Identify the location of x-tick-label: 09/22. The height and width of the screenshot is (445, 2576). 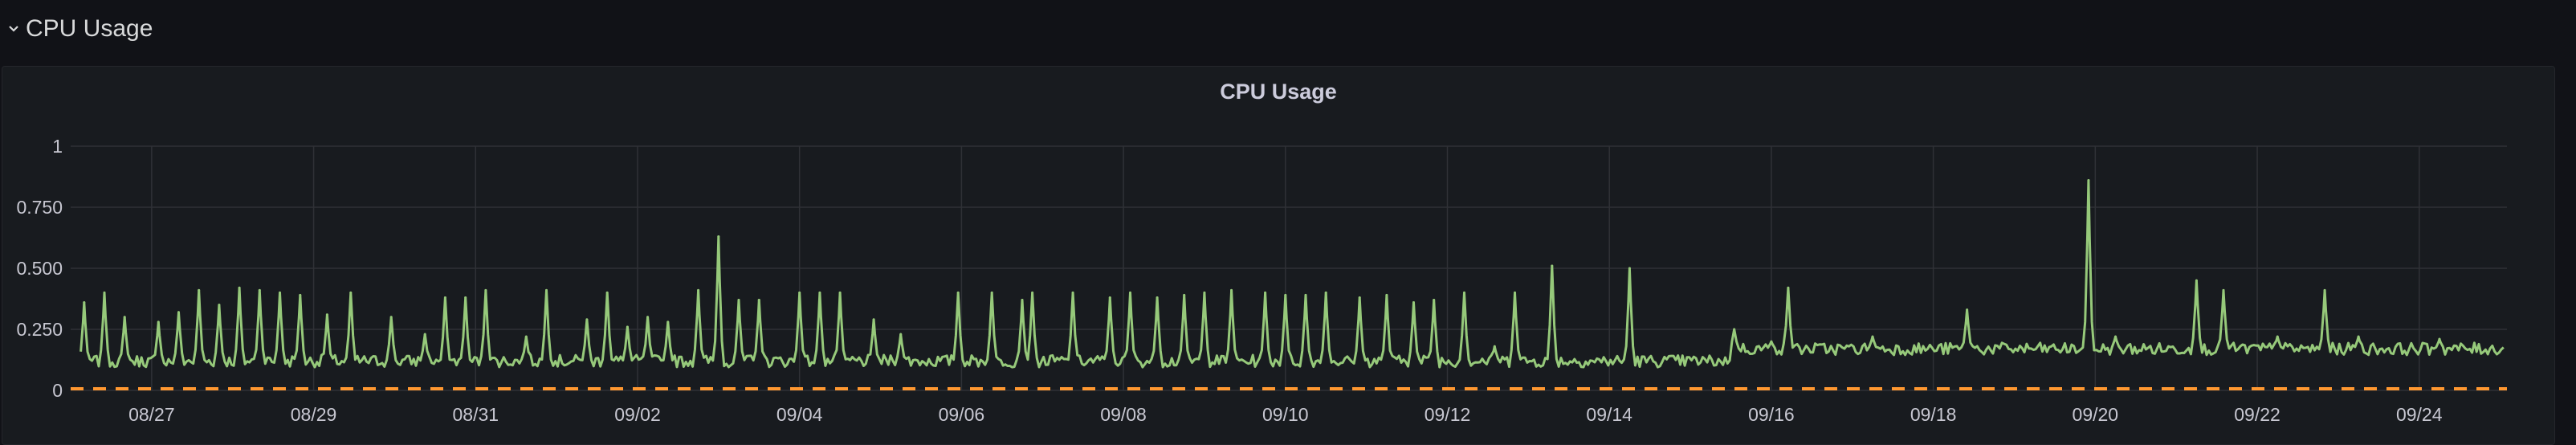
(2257, 415).